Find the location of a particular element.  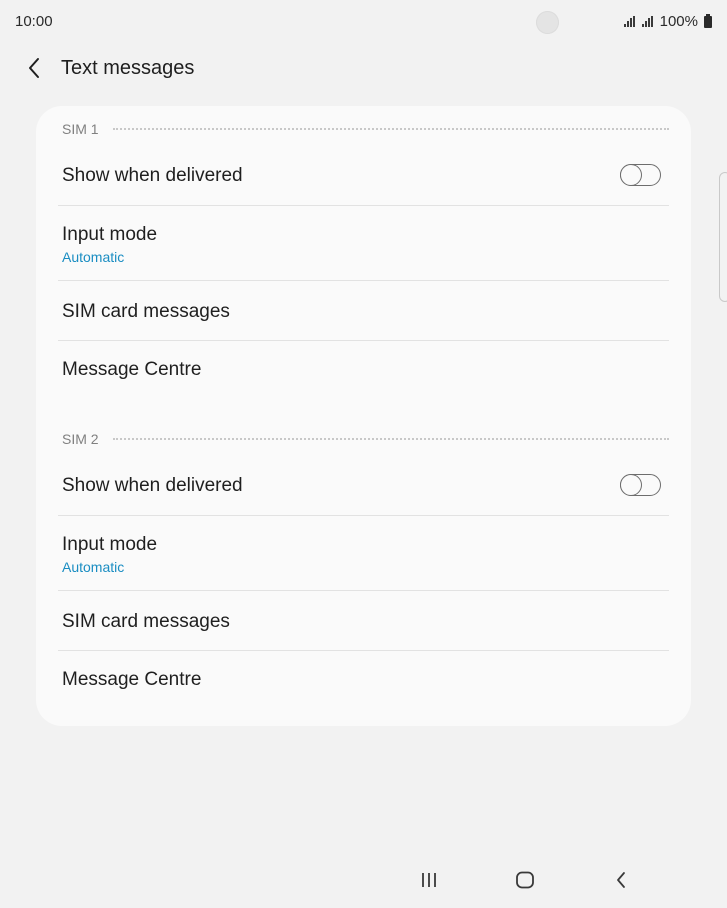

navigation-bar is located at coordinates (363, 880).